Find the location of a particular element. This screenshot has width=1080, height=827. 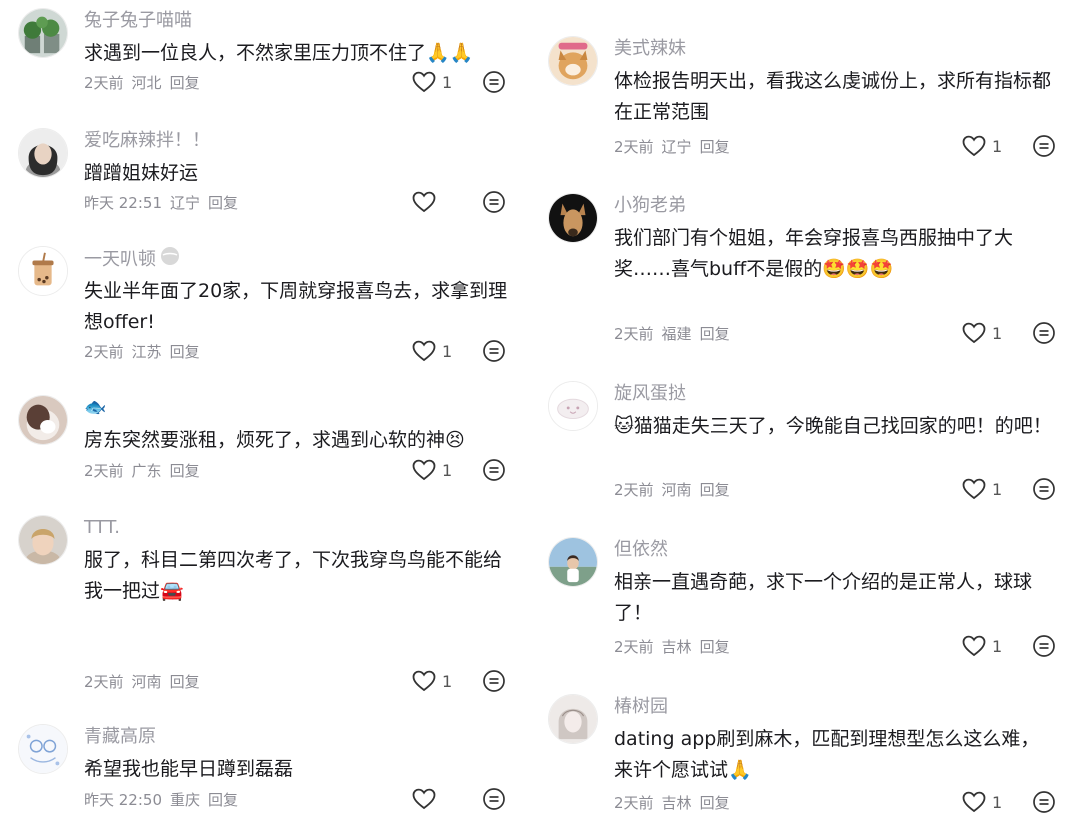

comment-username: TTT. is located at coordinates (301, 528).